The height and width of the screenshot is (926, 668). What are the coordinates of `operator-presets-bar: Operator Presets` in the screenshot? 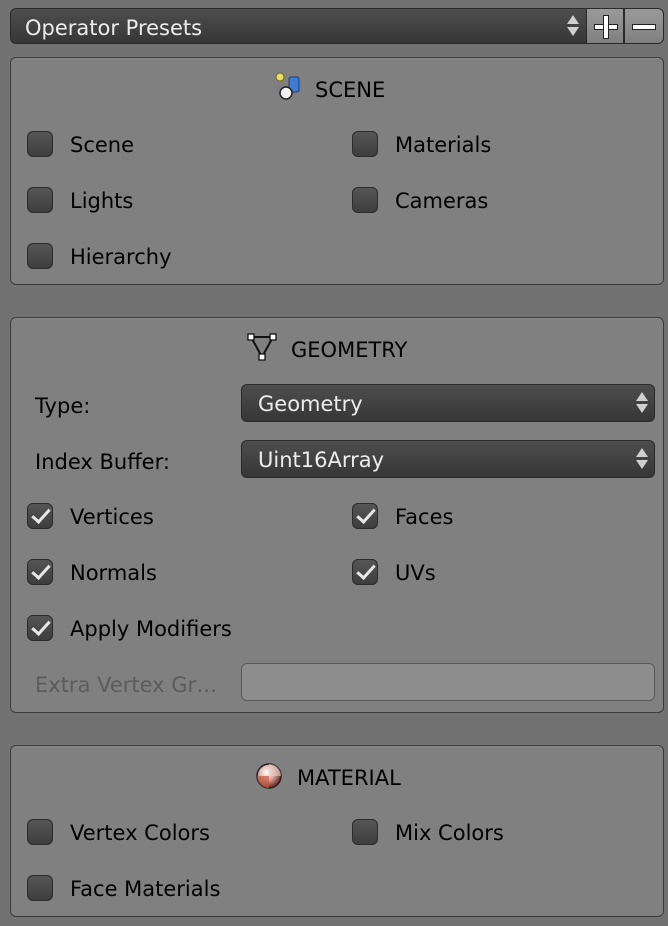 It's located at (337, 27).